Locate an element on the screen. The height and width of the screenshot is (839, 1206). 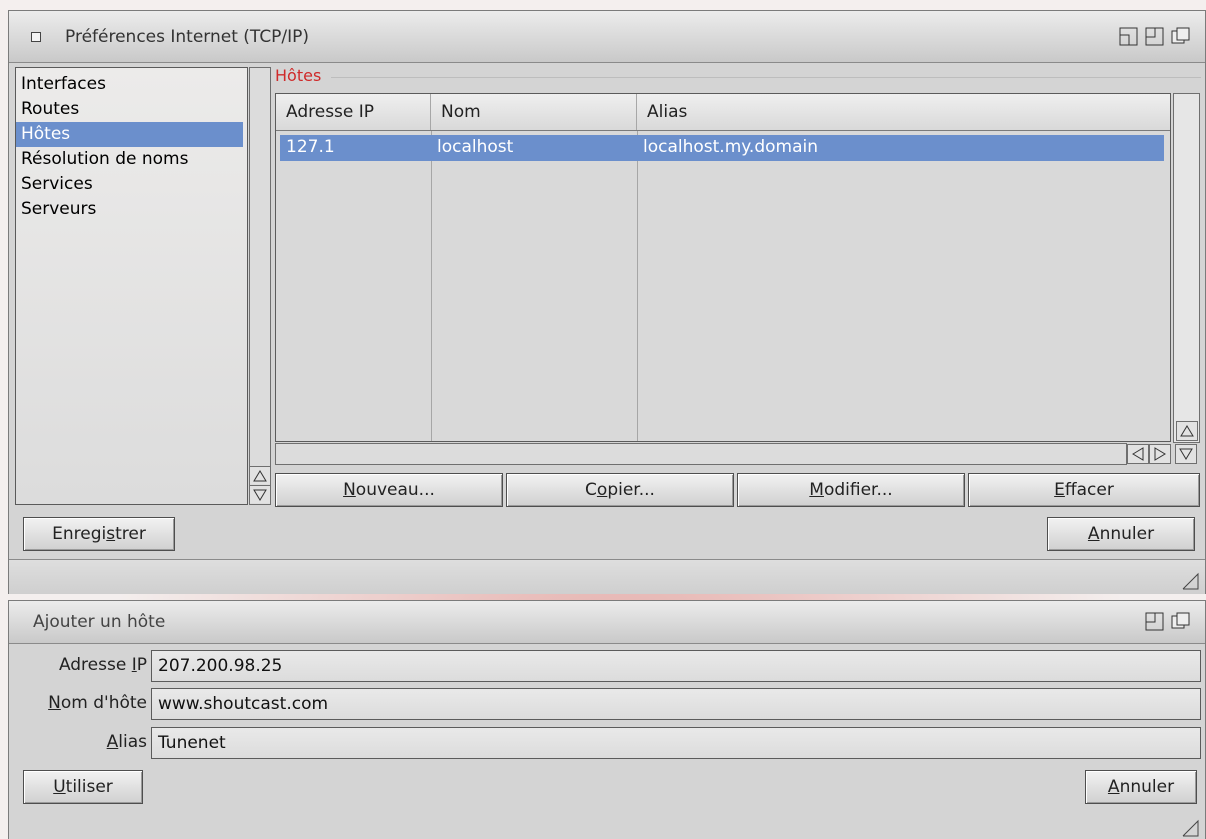
ip-address-row: Adresse IP 207.200.98.25 is located at coordinates (607, 666).